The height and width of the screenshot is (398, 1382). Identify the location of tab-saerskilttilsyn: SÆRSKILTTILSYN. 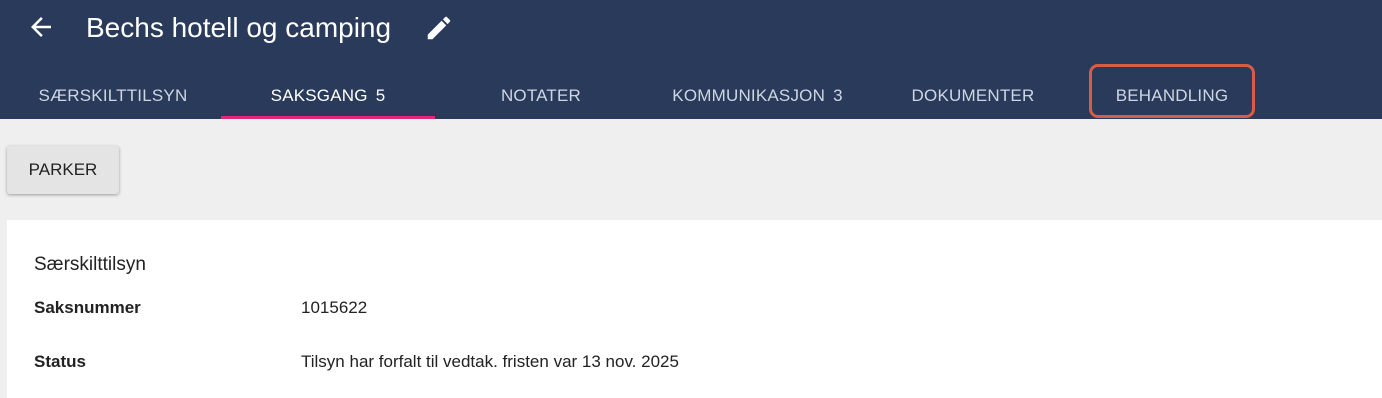
(113, 96).